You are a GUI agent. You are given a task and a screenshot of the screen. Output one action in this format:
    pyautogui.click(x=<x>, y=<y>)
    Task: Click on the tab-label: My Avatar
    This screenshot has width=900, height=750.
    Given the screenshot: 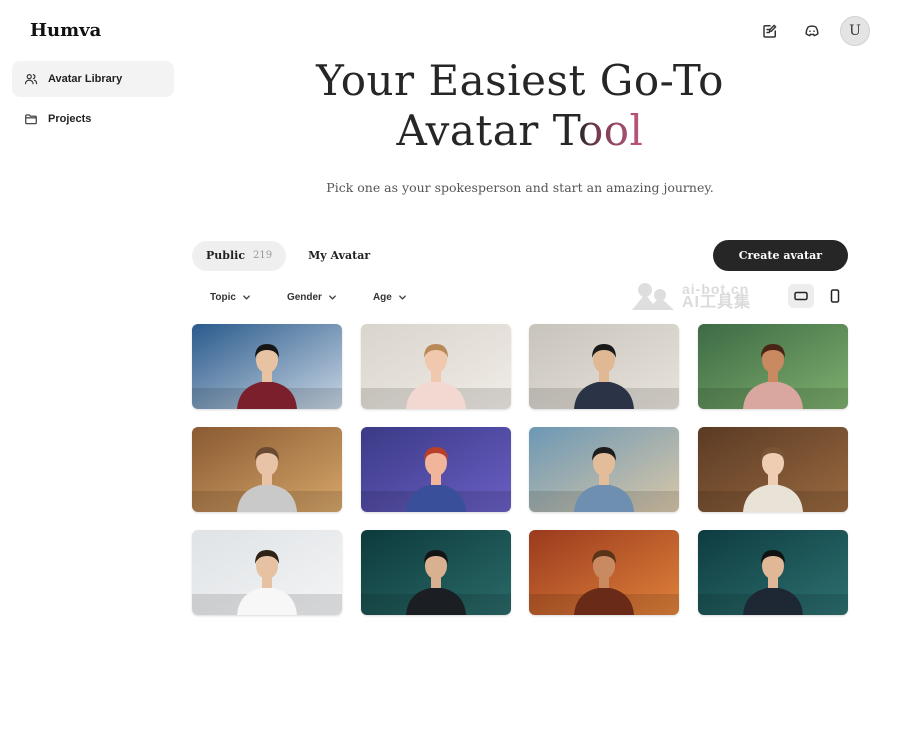 What is the action you would take?
    pyautogui.click(x=339, y=255)
    